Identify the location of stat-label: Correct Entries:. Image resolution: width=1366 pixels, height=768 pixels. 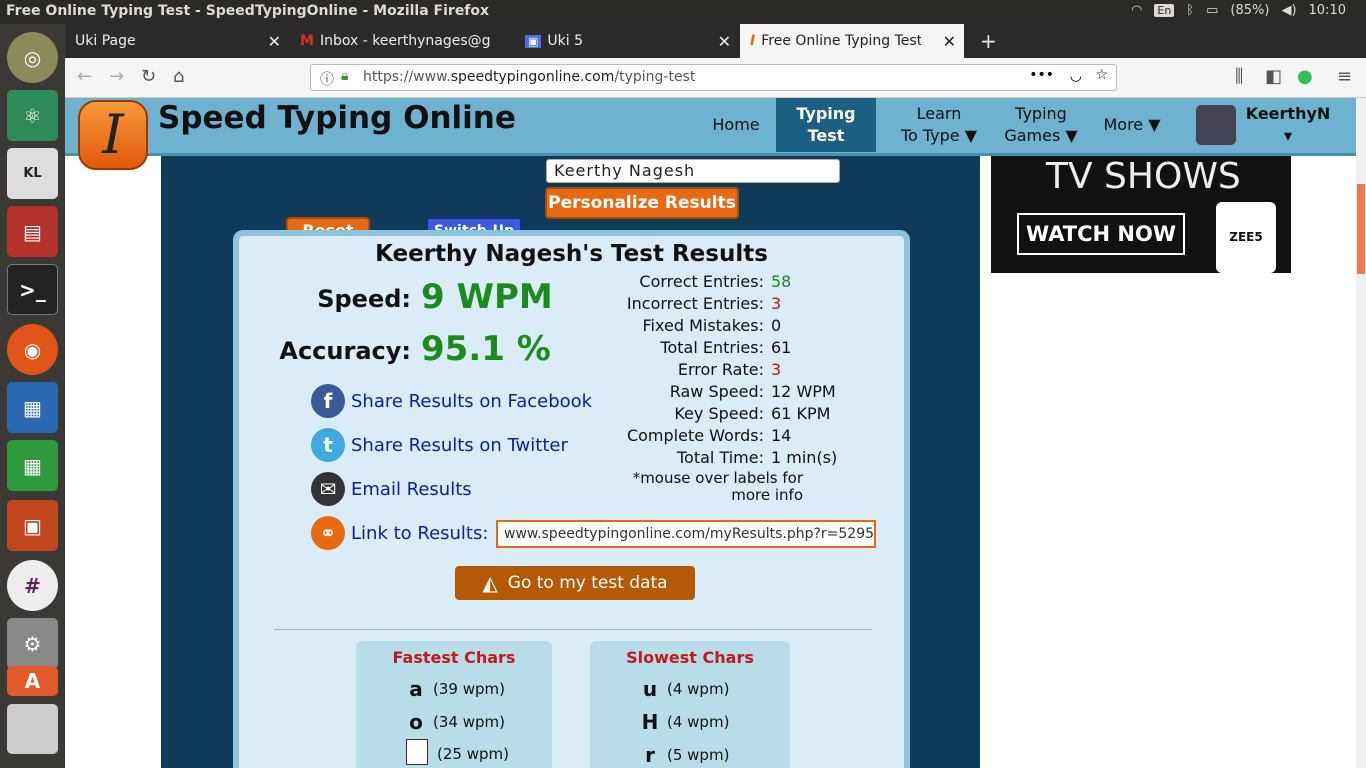
(701, 281).